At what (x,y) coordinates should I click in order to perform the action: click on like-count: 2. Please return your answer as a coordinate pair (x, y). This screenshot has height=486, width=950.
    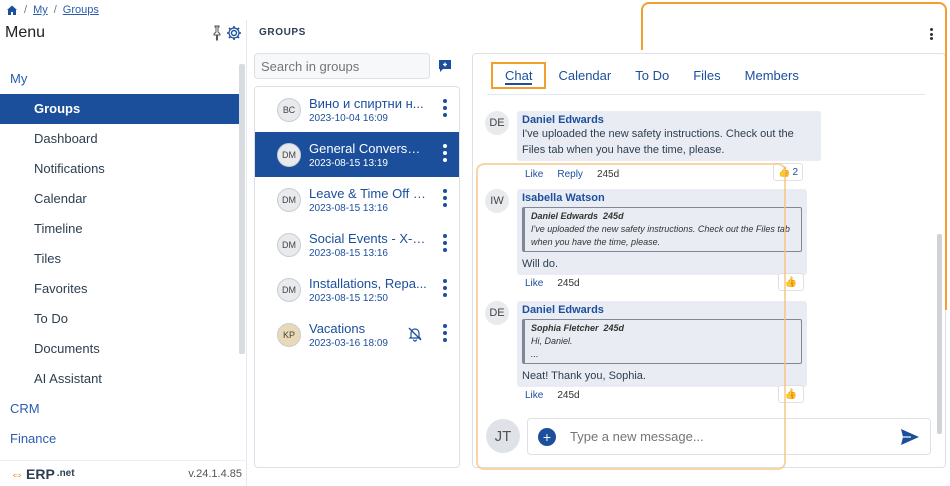
    Looking at the image, I should click on (795, 172).